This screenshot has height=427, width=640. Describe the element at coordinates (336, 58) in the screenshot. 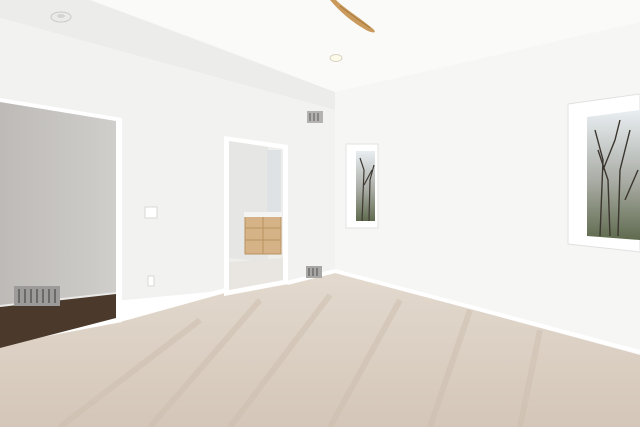

I see `recessed-light-icon` at that location.